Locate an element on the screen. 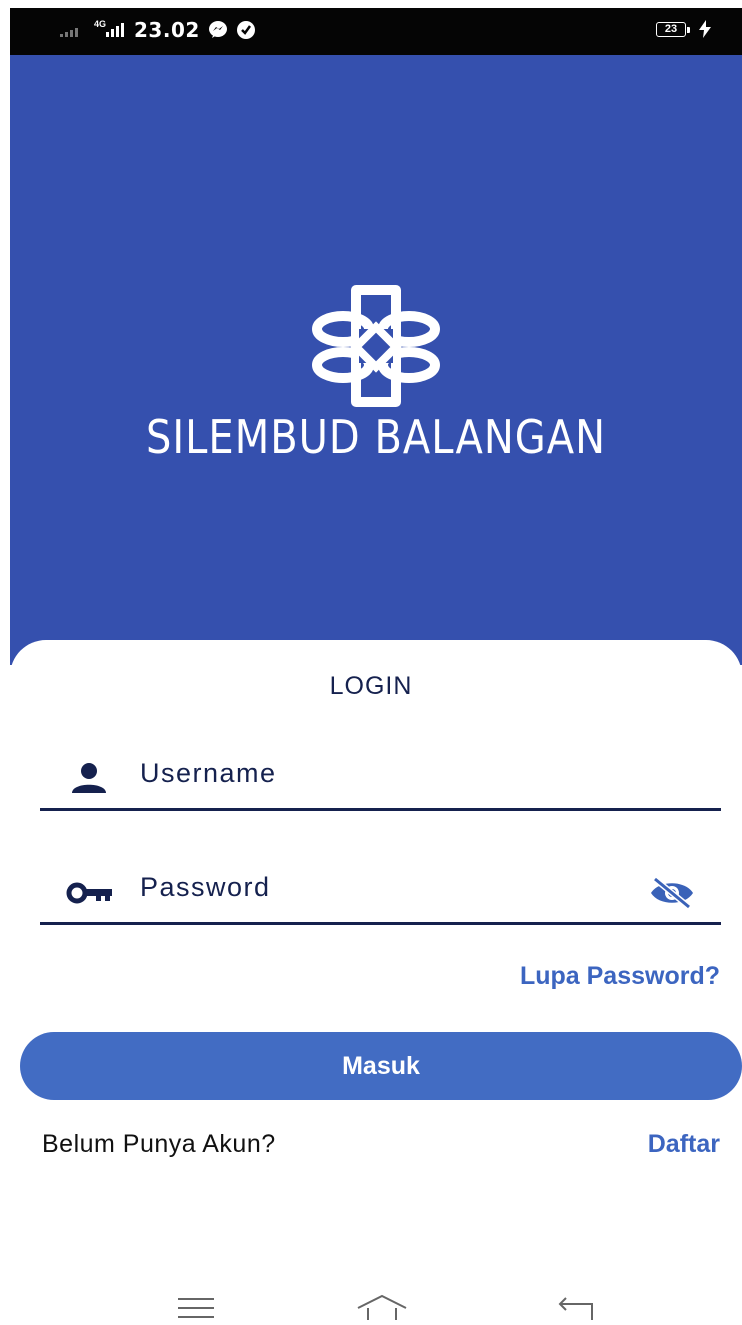  battery-level: 23 is located at coordinates (671, 29).